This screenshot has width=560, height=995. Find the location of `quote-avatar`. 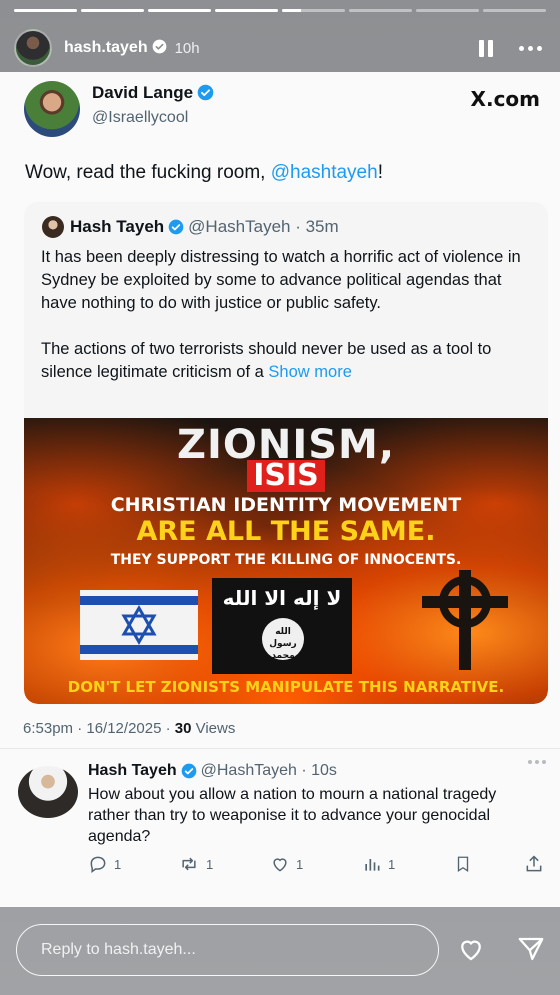

quote-avatar is located at coordinates (53, 227).